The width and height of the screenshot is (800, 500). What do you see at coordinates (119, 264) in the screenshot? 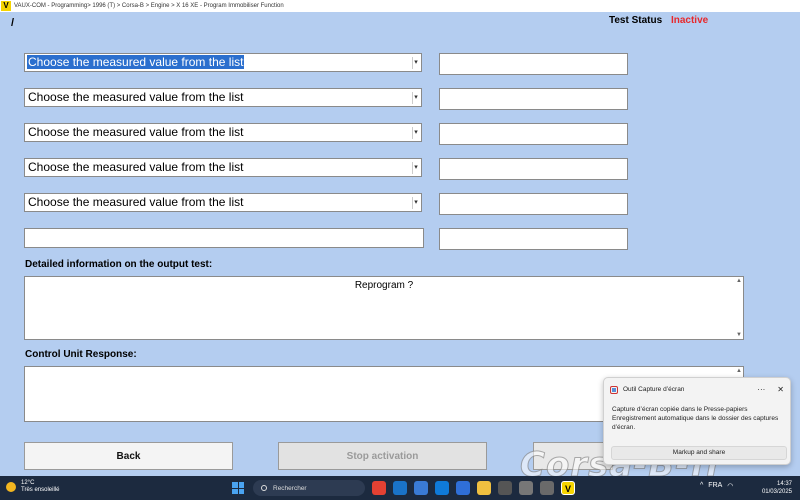
I see `detail-label: Detailed information on the output test:` at bounding box center [119, 264].